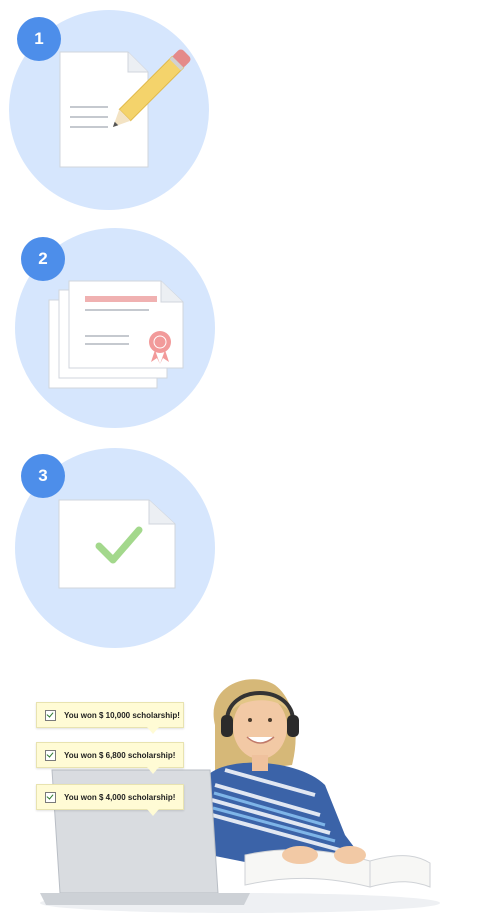 Image resolution: width=487 pixels, height=922 pixels. What do you see at coordinates (128, 112) in the screenshot?
I see `document-pencil-icon` at bounding box center [128, 112].